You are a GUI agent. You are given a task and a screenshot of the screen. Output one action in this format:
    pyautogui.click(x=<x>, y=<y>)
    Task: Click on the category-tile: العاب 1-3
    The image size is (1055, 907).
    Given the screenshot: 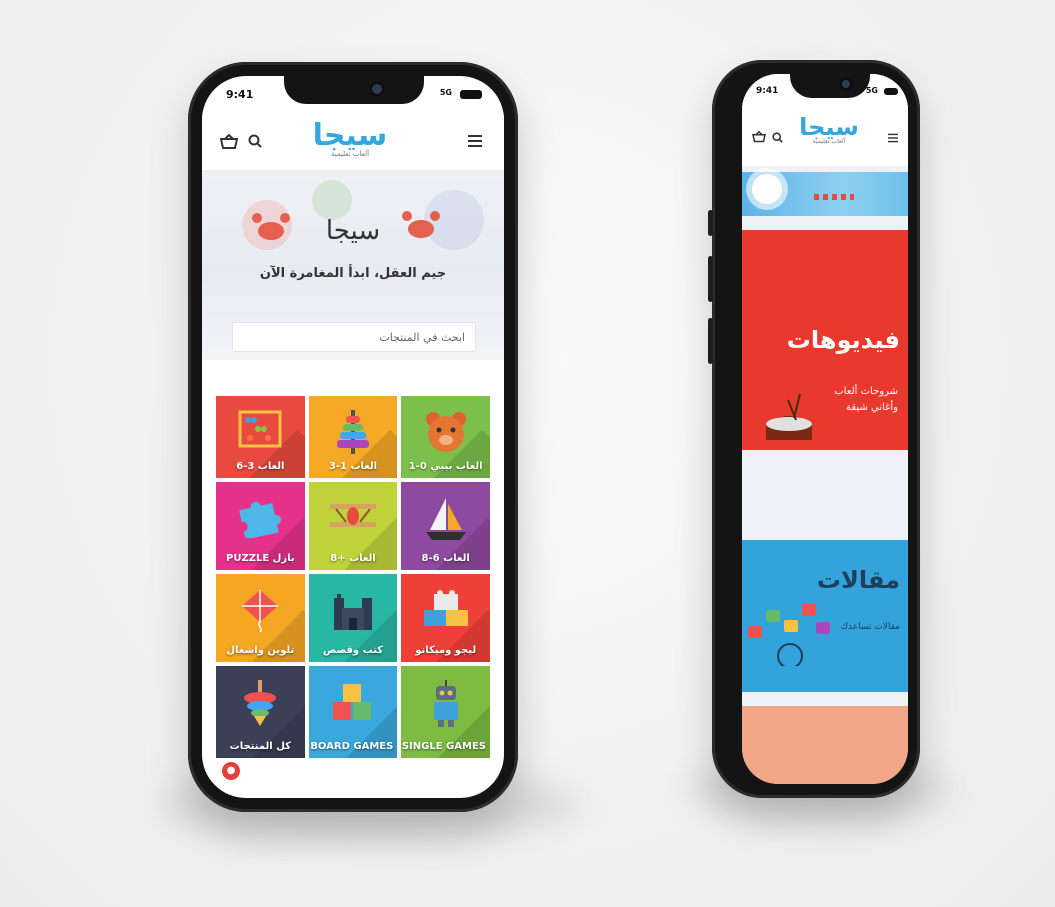 What is the action you would take?
    pyautogui.click(x=353, y=437)
    